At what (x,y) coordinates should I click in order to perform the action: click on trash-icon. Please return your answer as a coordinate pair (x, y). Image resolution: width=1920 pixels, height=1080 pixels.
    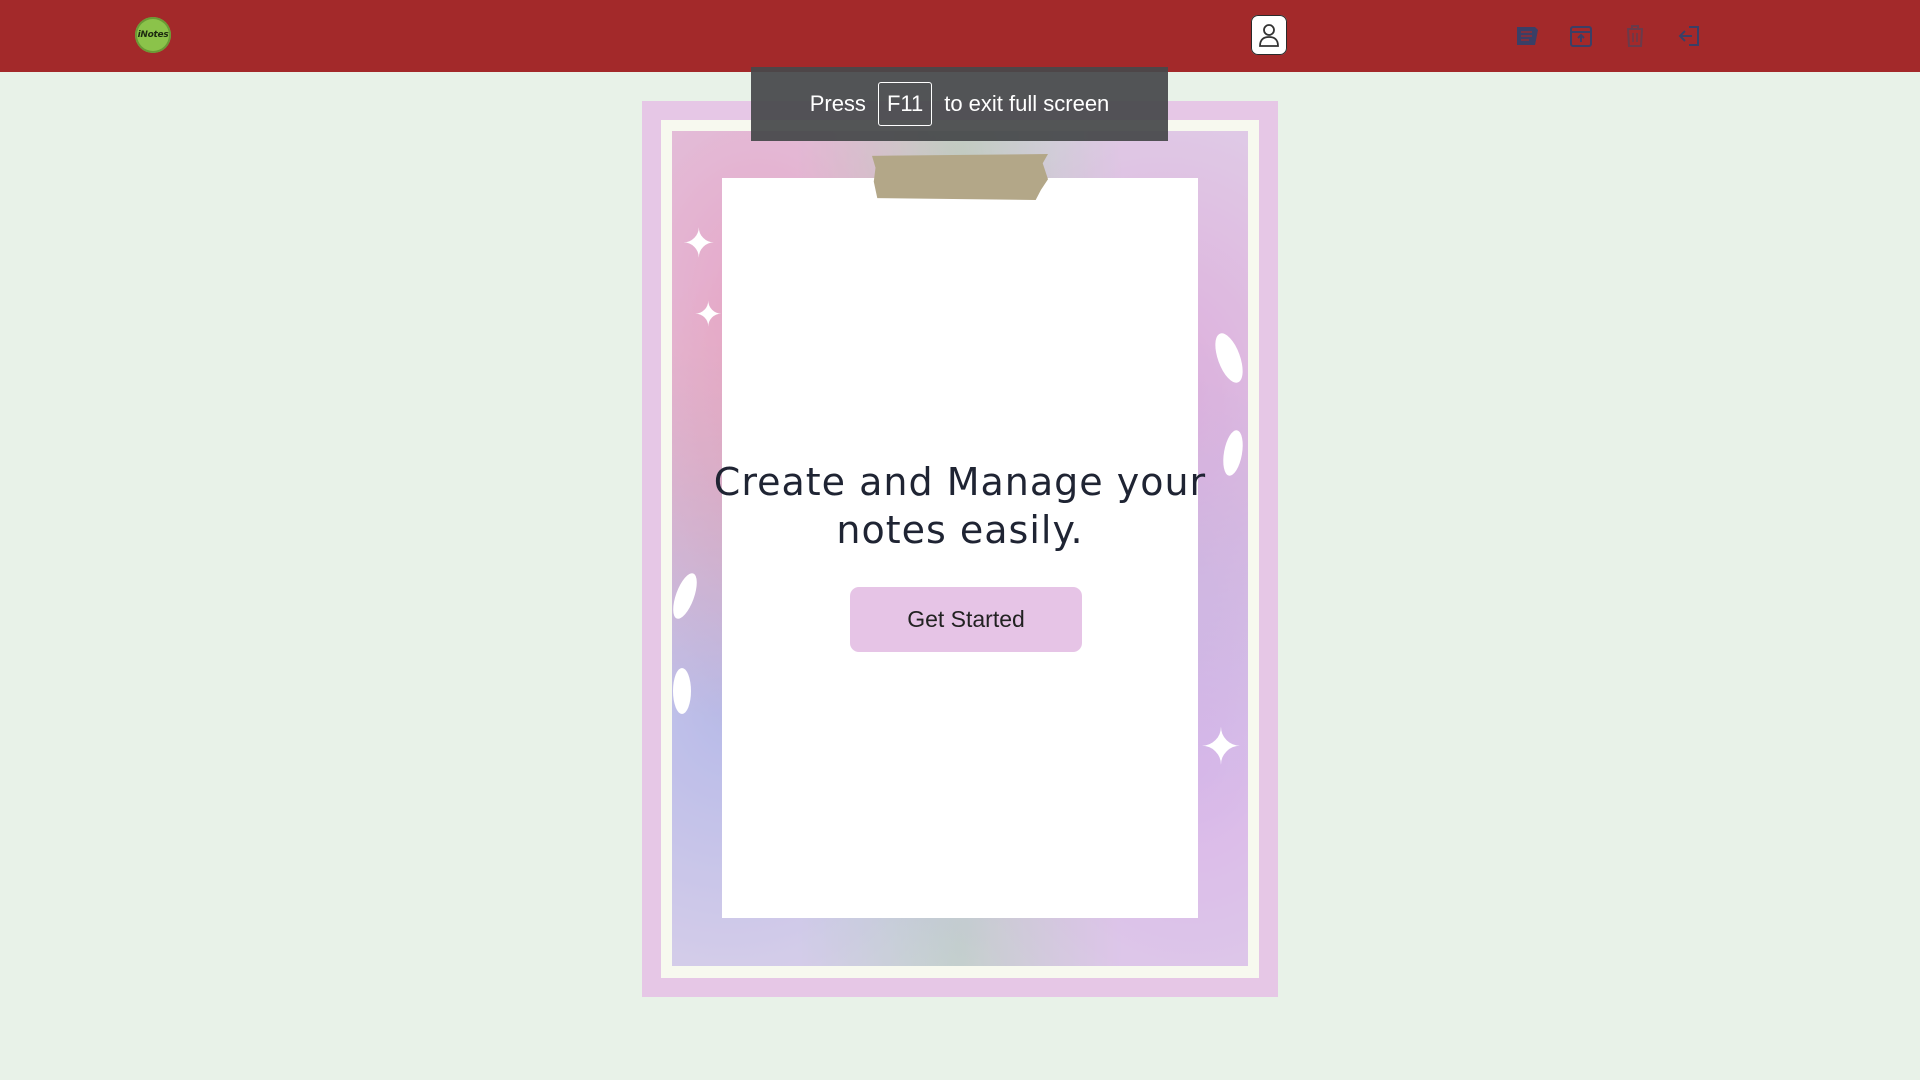
    Looking at the image, I should click on (1635, 36).